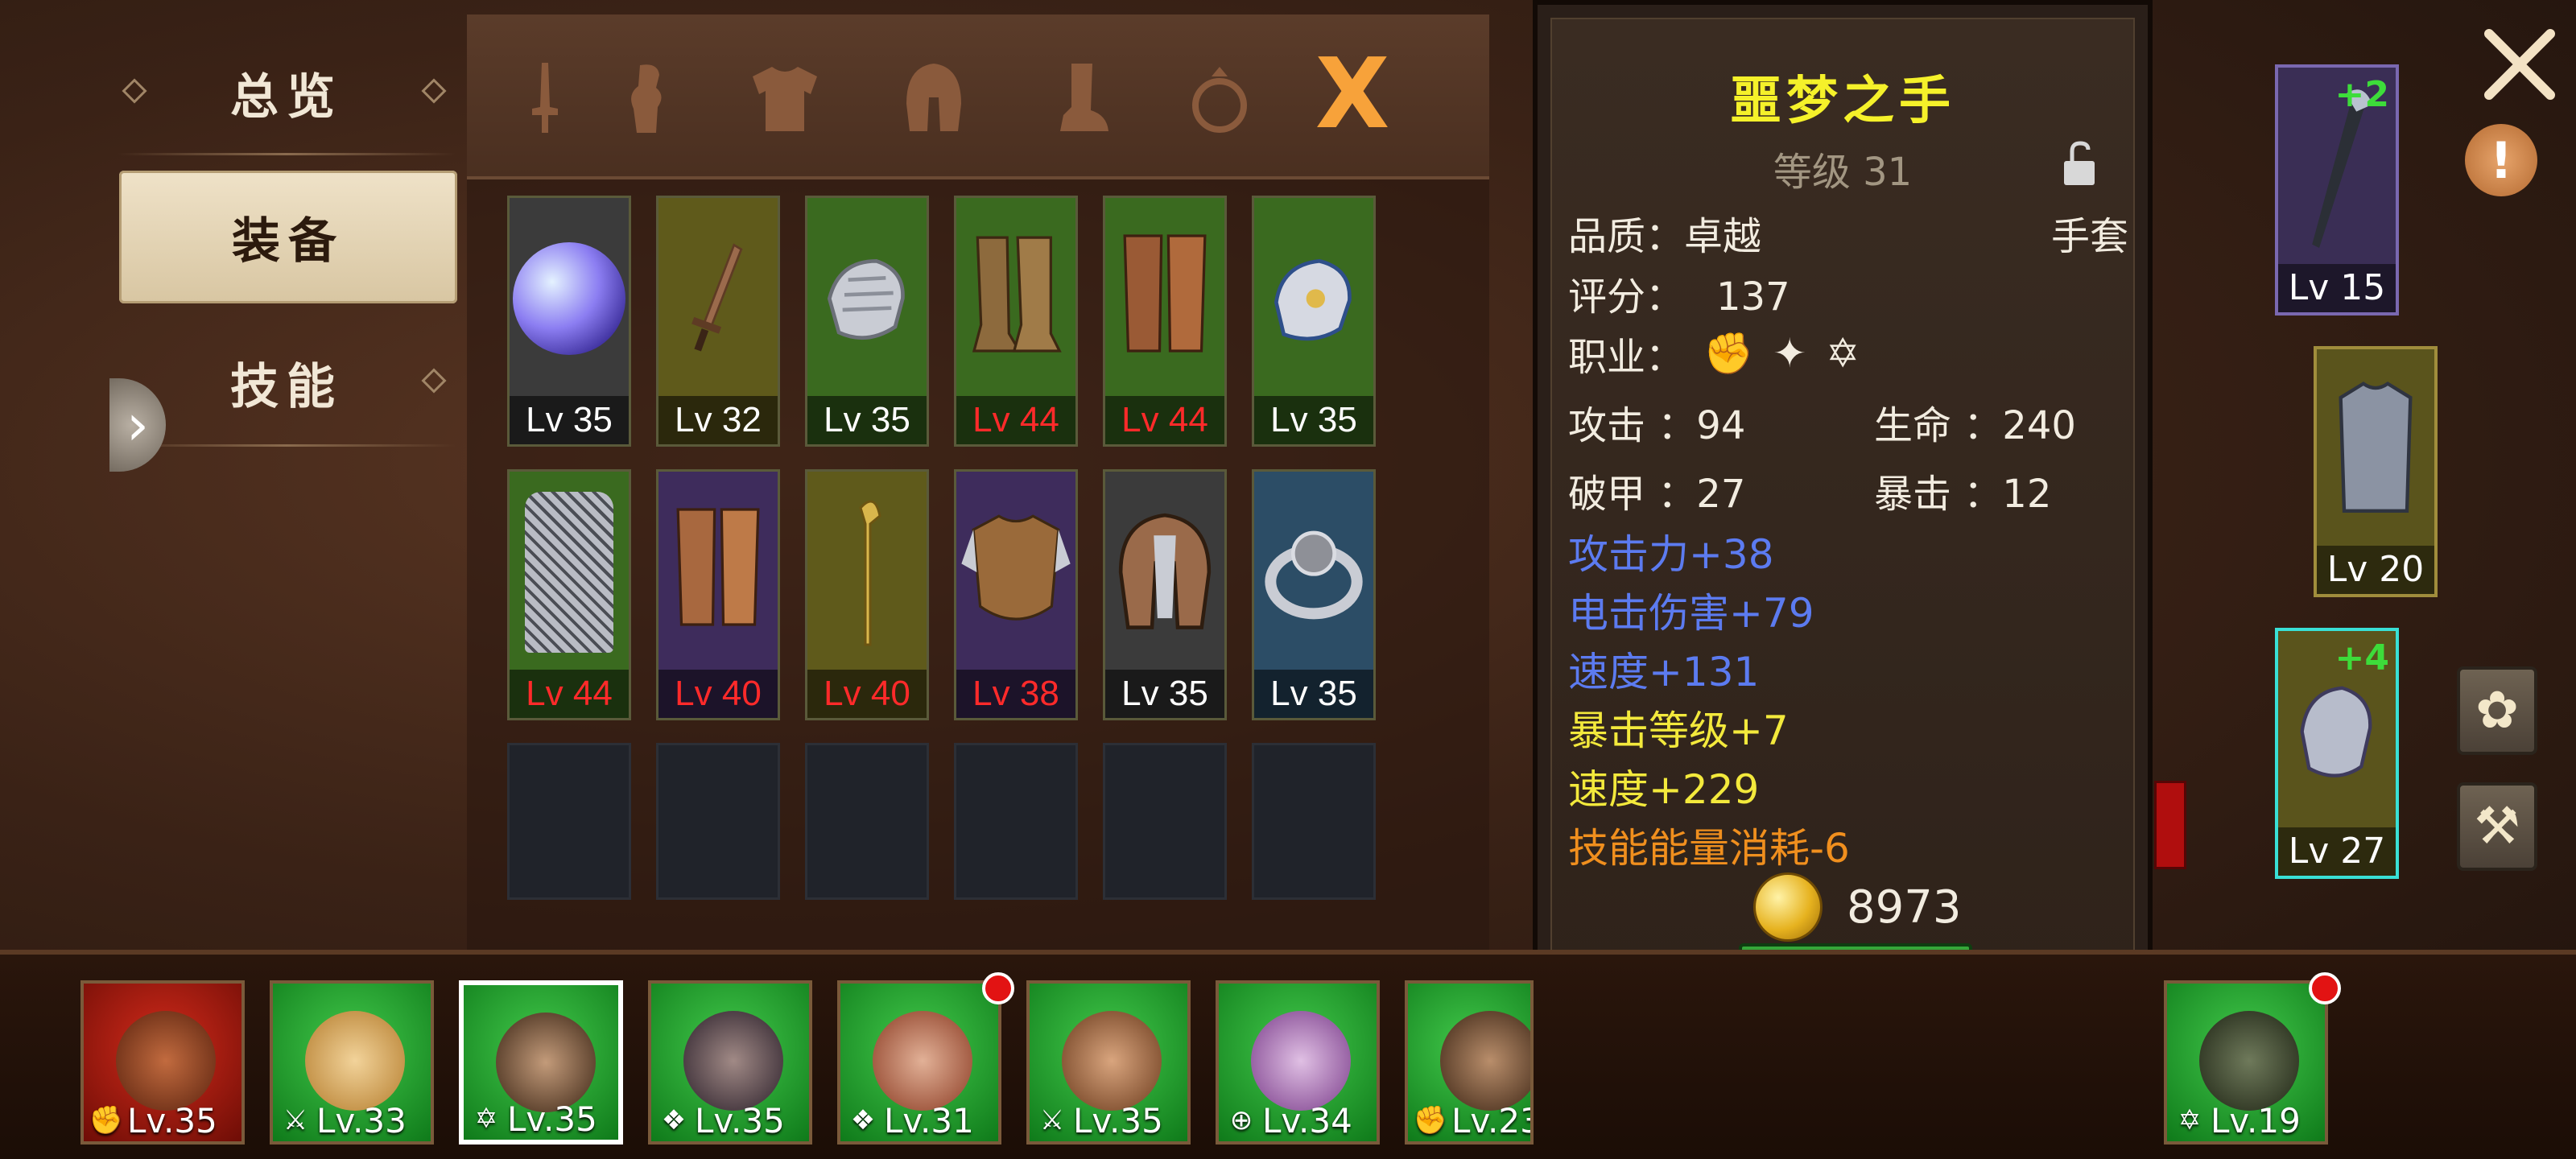 The image size is (2576, 1159). I want to click on menu-equipment: 装备, so click(288, 237).